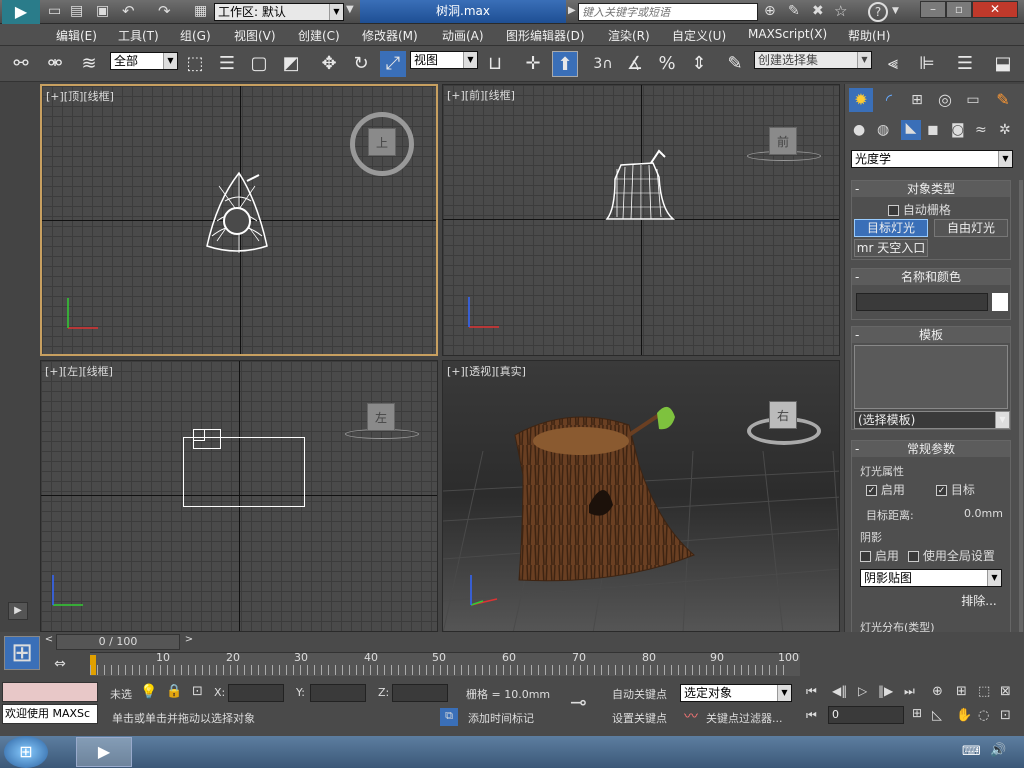 The width and height of the screenshot is (1024, 768). I want to click on go-to-end-icon: ⏭, so click(909, 691).